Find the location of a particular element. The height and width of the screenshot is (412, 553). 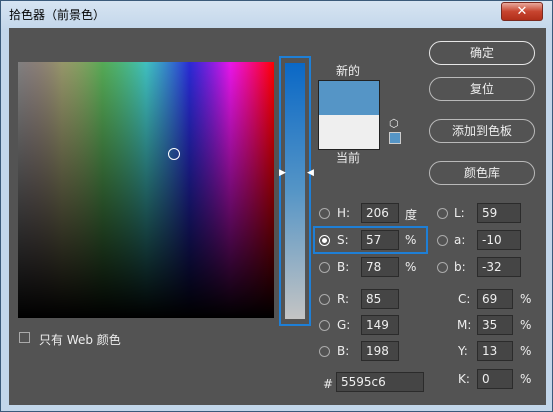

new-color-swatch is located at coordinates (349, 98).